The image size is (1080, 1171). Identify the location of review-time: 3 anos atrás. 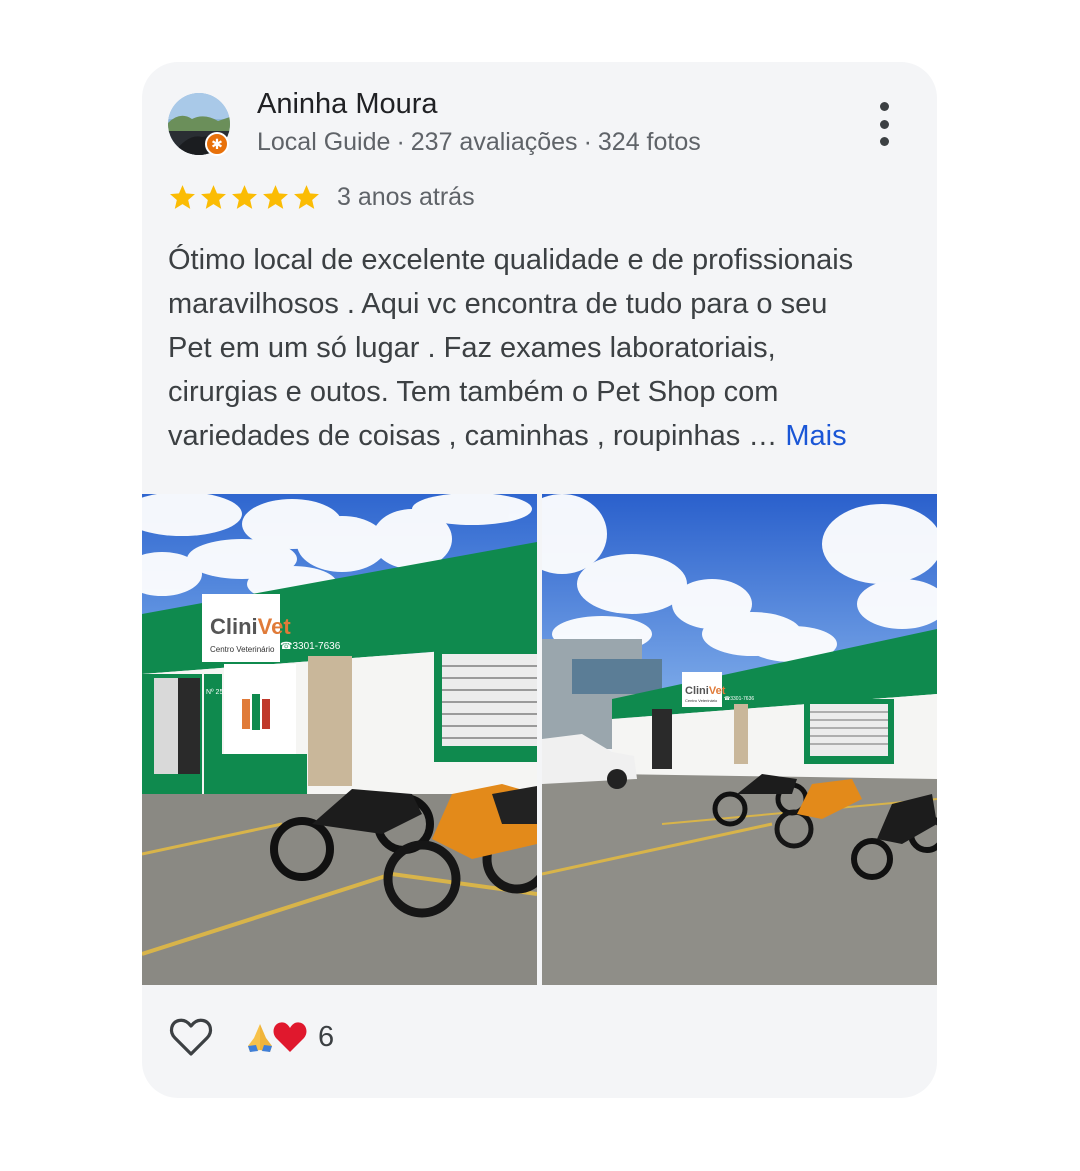
(406, 196).